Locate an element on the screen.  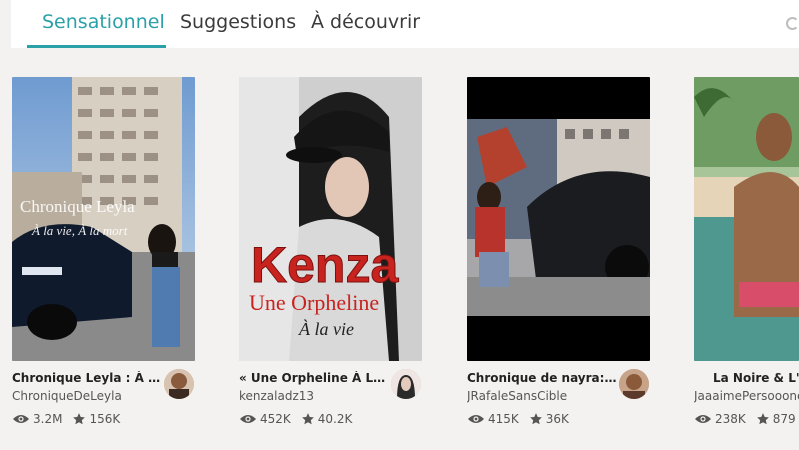
story-author: ChroniqueDeLeyla is located at coordinates (87, 396).